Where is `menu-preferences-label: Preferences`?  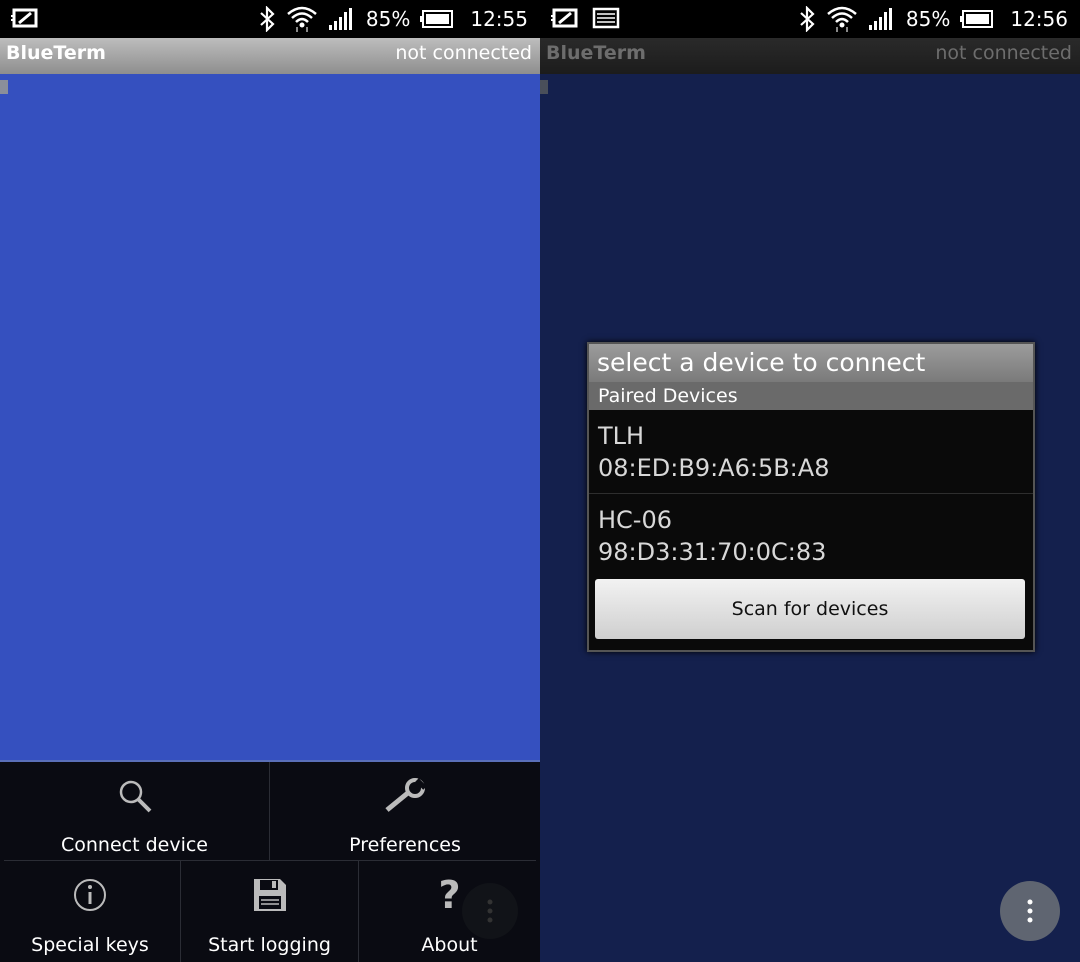 menu-preferences-label: Preferences is located at coordinates (405, 845).